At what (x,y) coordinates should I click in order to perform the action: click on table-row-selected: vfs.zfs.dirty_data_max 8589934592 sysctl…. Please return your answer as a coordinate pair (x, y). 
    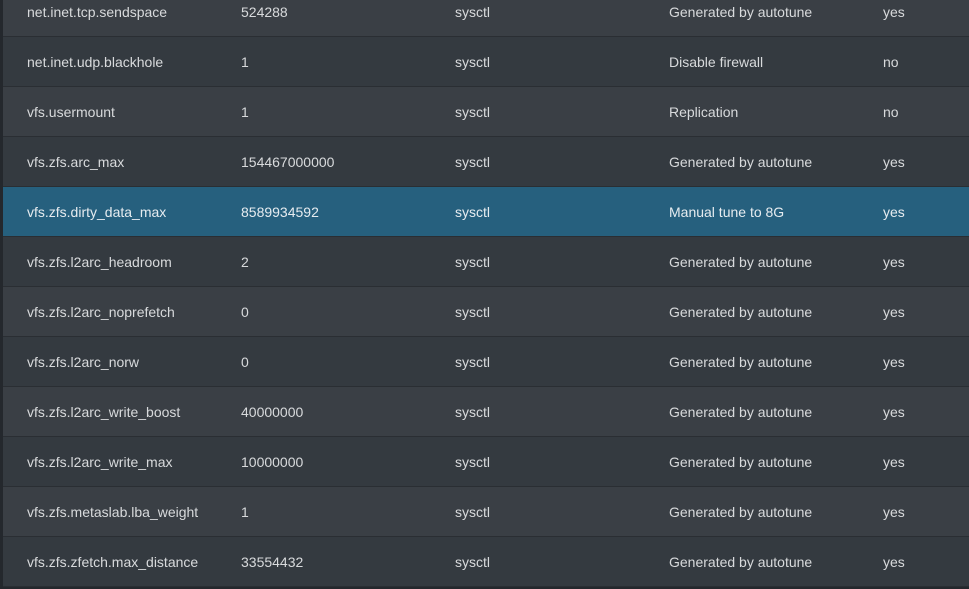
    Looking at the image, I should click on (486, 212).